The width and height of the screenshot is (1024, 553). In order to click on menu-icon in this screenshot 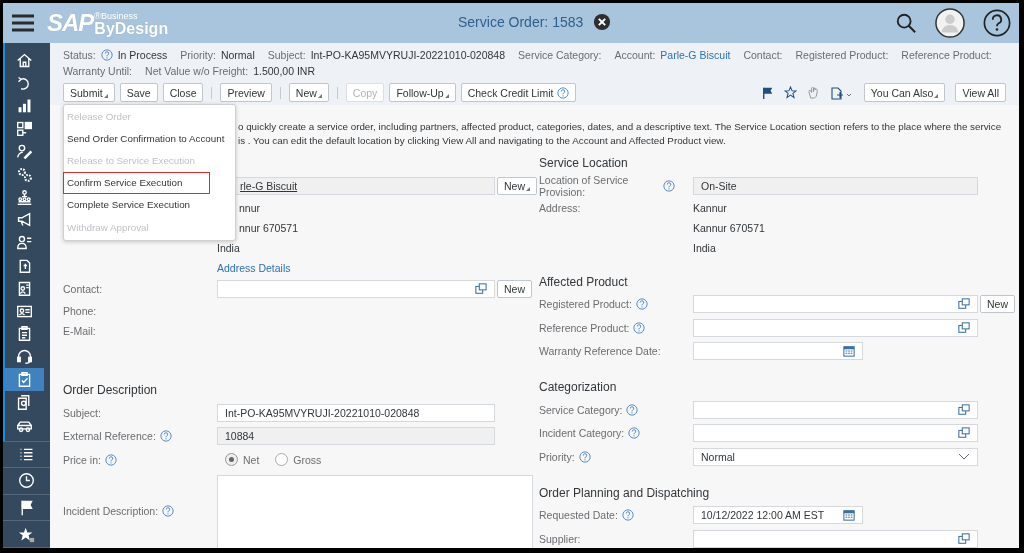, I will do `click(23, 23)`.